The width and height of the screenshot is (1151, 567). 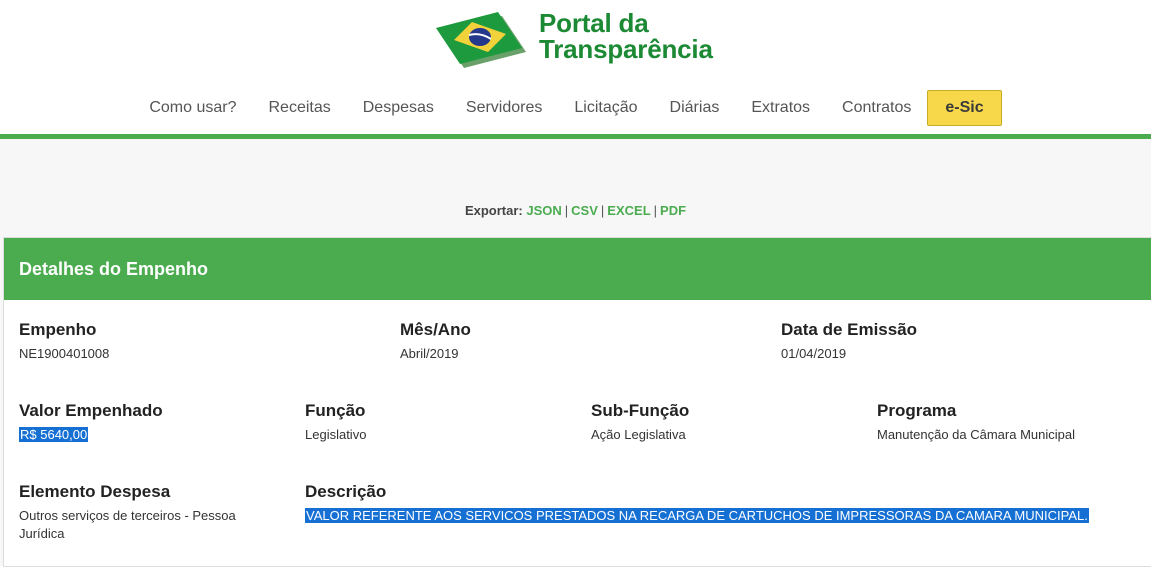 What do you see at coordinates (435, 329) in the screenshot?
I see `field-label: Mês/Ano` at bounding box center [435, 329].